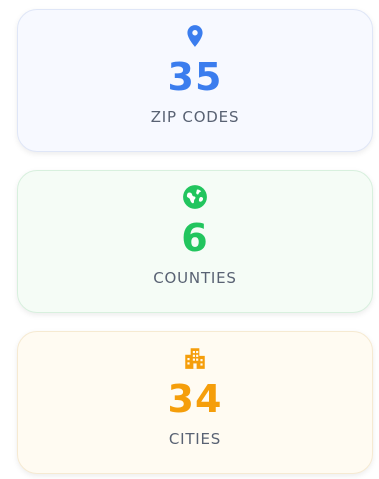 The height and width of the screenshot is (479, 379). Describe the element at coordinates (195, 399) in the screenshot. I see `cities-count: 34` at that location.